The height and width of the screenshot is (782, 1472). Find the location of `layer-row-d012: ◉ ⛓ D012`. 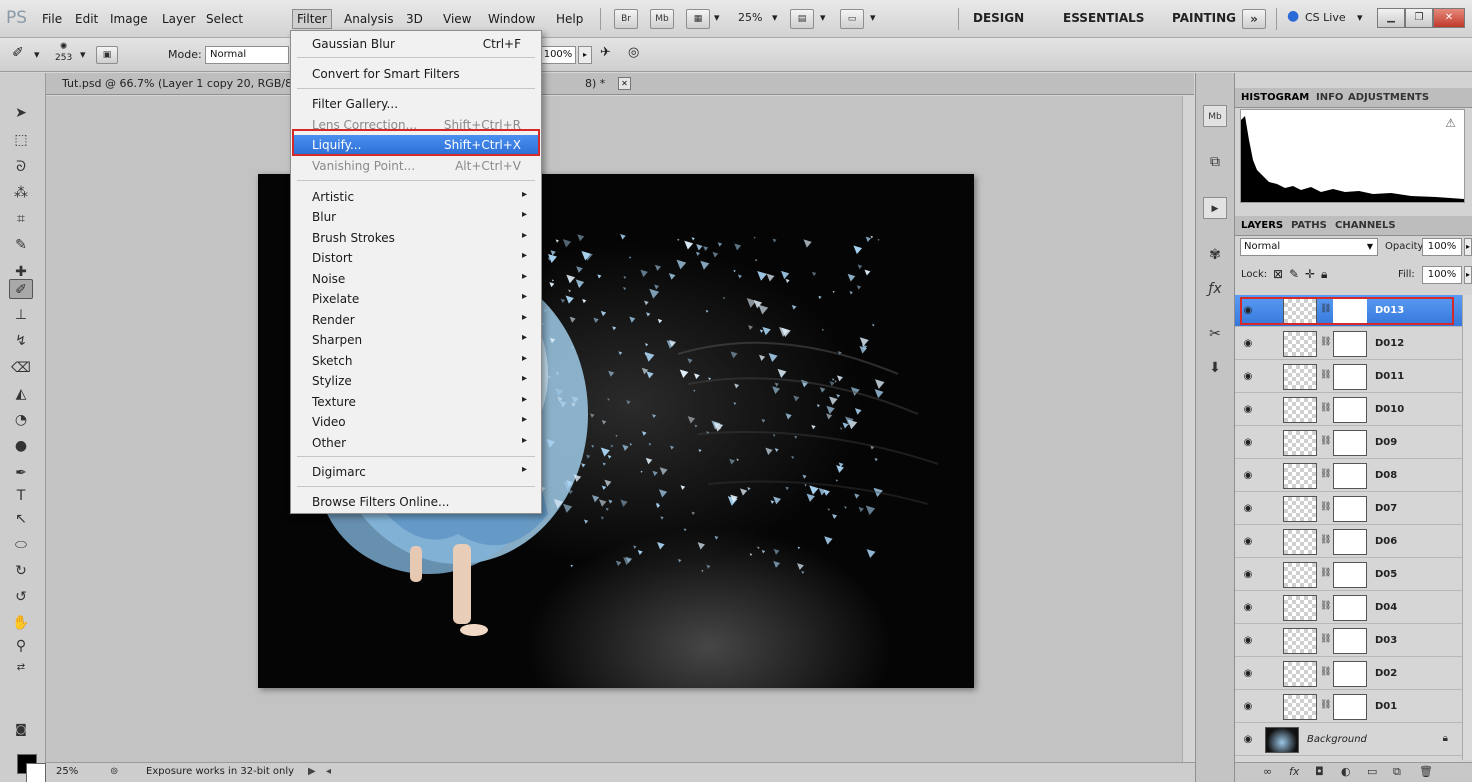

layer-row-d012: ◉ ⛓ D012 is located at coordinates (1348, 344).